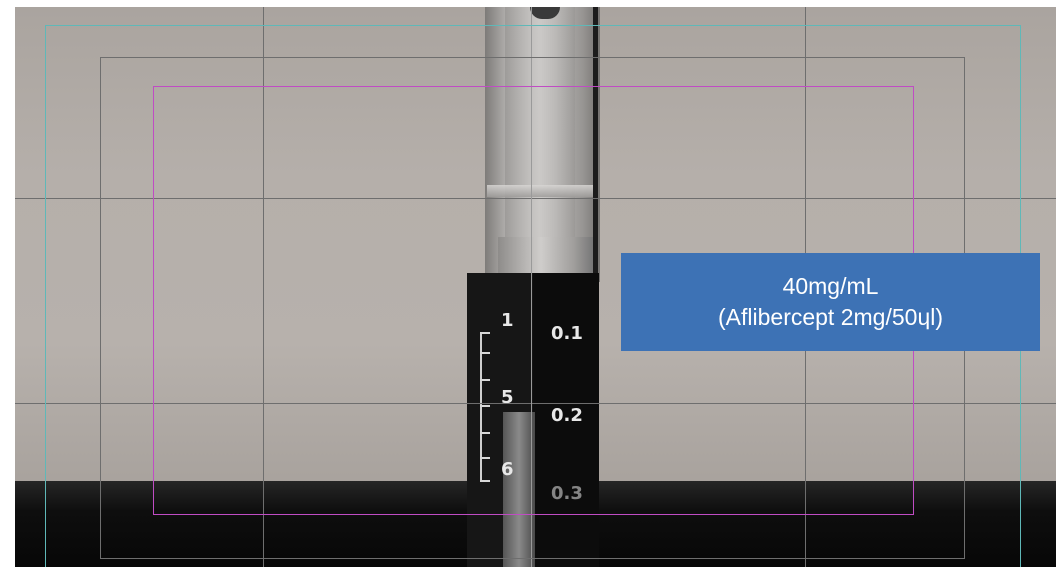  I want to click on syringe-barrel-highlight, so click(540, 122).